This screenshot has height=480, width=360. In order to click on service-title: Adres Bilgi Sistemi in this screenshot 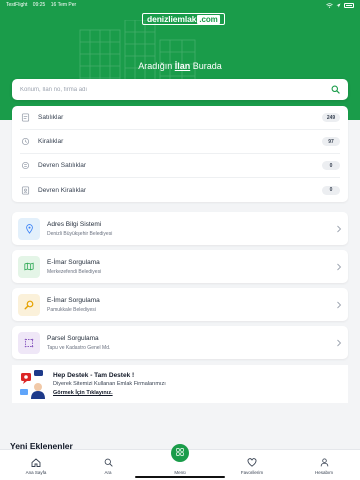, I will do `click(74, 224)`.